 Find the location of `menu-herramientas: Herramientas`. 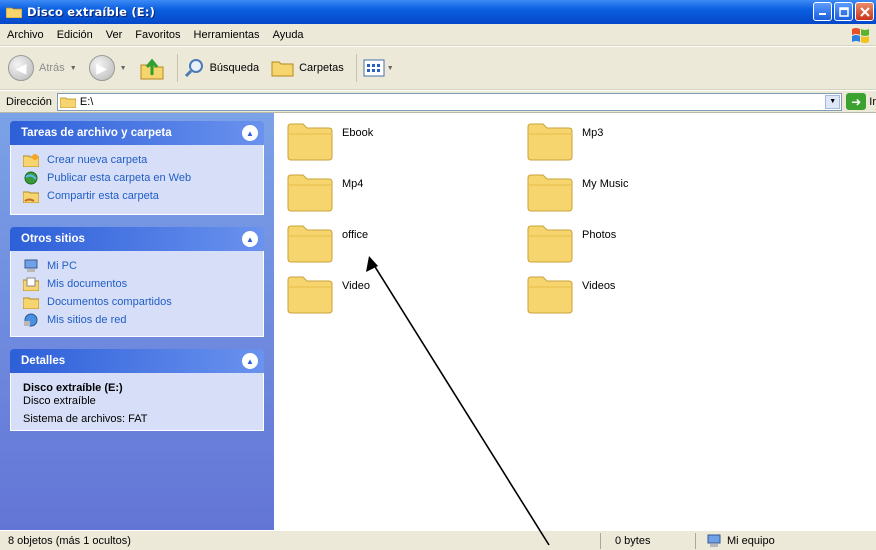

menu-herramientas: Herramientas is located at coordinates (227, 35).